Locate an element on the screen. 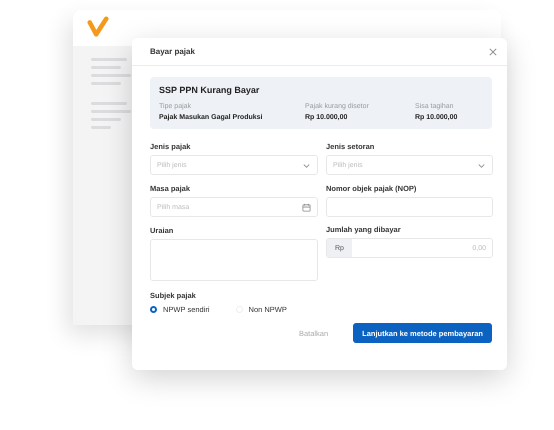  summary-title: SSP PPN Kurang Bayar is located at coordinates (209, 90).